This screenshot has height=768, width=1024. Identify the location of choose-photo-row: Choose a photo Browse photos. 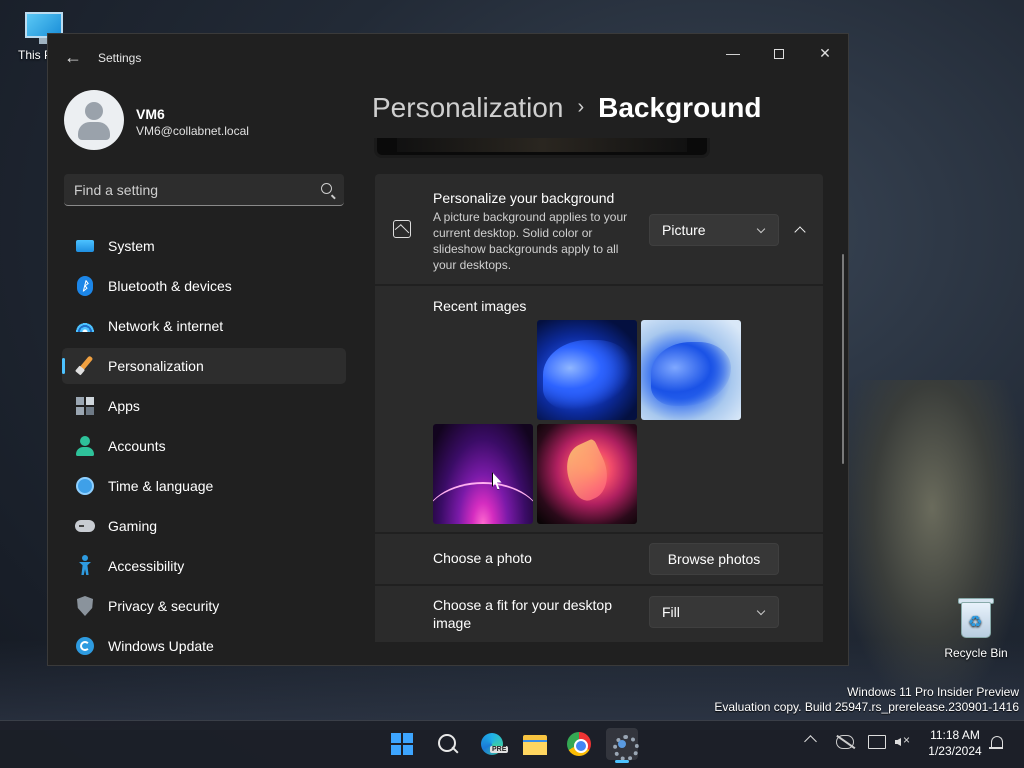
(599, 559).